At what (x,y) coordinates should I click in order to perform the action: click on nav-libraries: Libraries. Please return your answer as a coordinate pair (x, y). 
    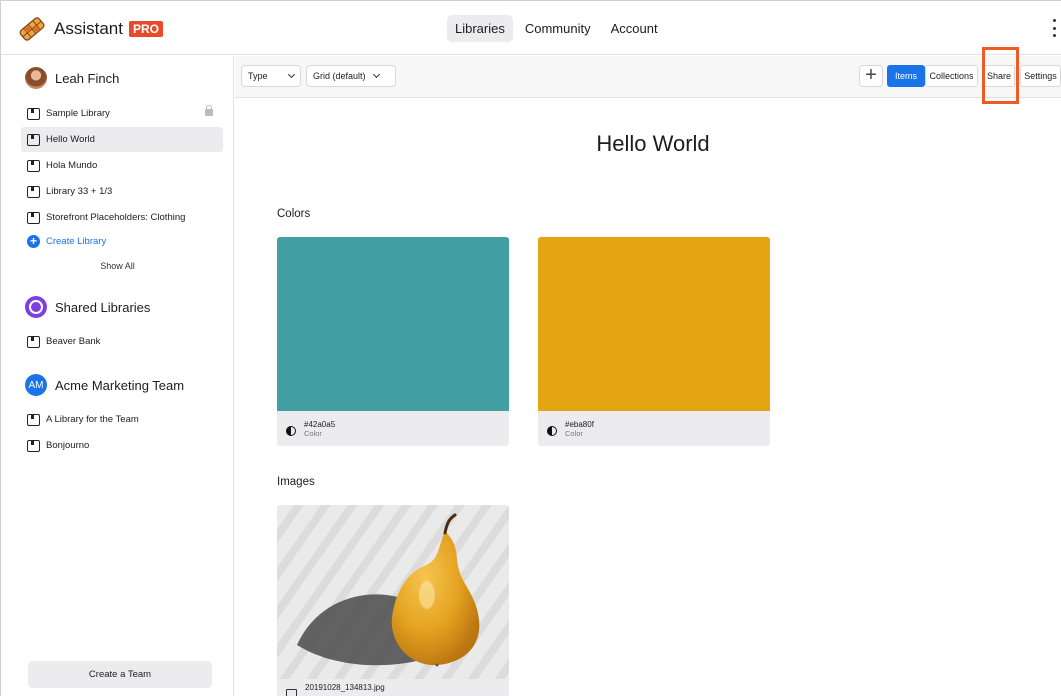
    Looking at the image, I should click on (480, 28).